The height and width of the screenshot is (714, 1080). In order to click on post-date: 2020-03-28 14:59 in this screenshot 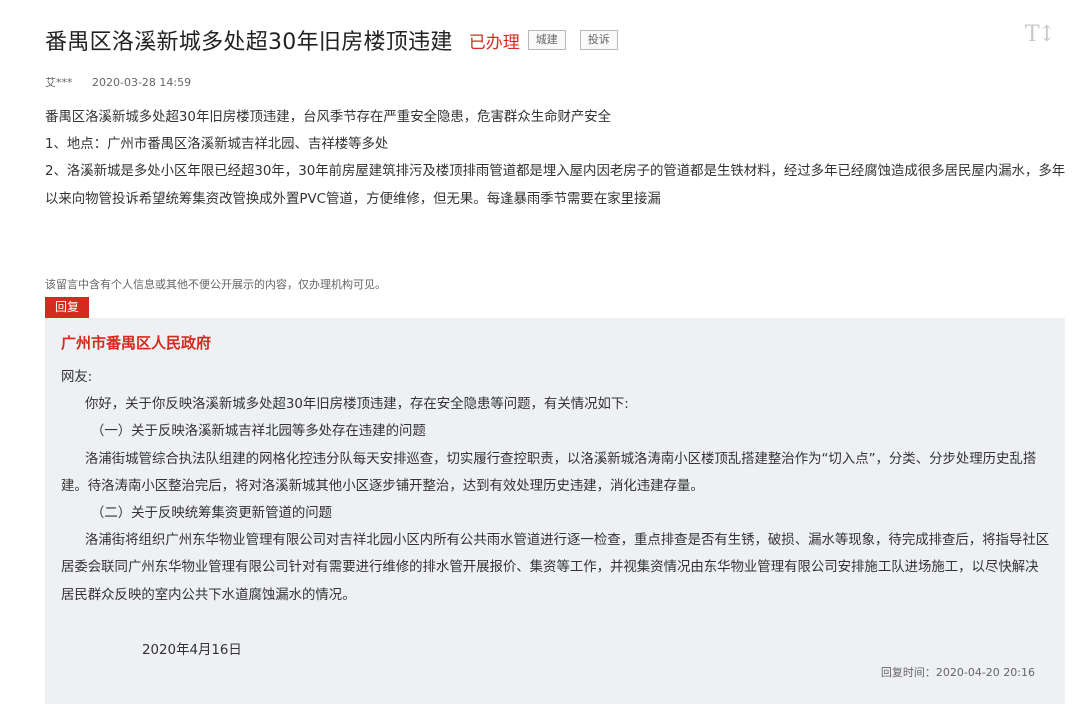, I will do `click(142, 82)`.